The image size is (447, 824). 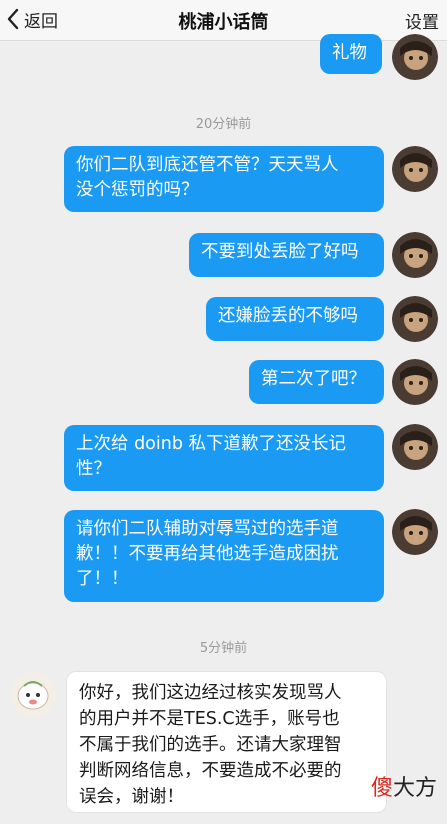 What do you see at coordinates (33, 695) in the screenshot?
I see `official-avatar` at bounding box center [33, 695].